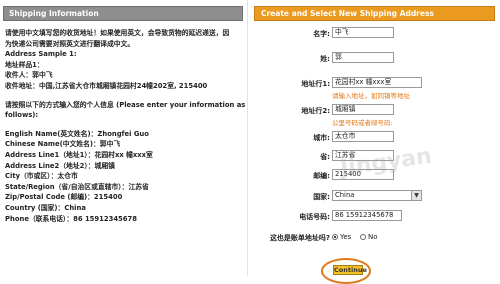 This screenshot has height=284, width=500. I want to click on info-line: 请使用中文填写您的收货地址！如果使用英文，会导致货物的延迟递送，因, so click(117, 33).